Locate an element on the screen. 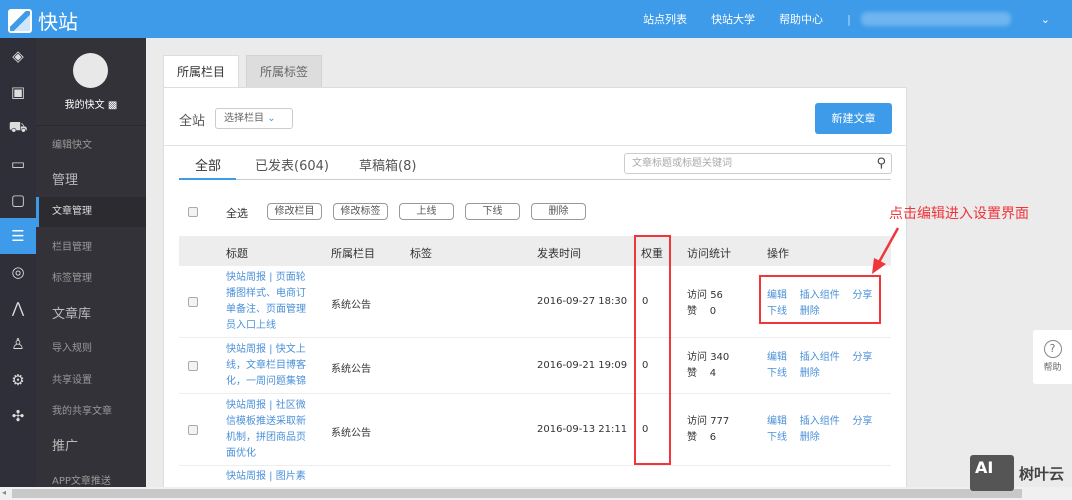  nav-university: 快站大学 is located at coordinates (733, 19).